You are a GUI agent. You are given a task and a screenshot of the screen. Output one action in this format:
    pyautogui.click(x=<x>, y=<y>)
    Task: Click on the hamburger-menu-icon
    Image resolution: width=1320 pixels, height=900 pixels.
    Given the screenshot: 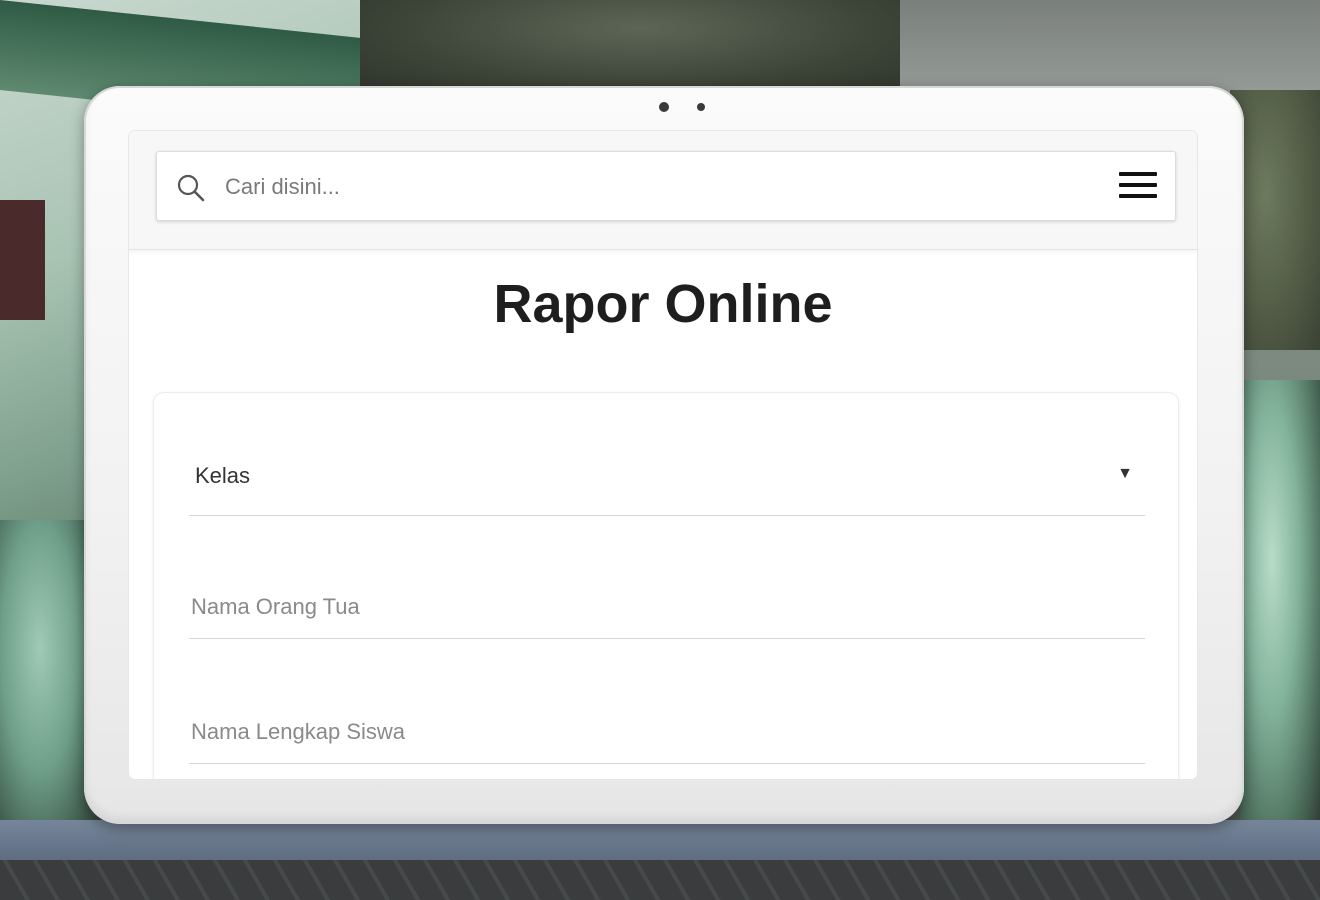 What is the action you would take?
    pyautogui.click(x=1139, y=186)
    